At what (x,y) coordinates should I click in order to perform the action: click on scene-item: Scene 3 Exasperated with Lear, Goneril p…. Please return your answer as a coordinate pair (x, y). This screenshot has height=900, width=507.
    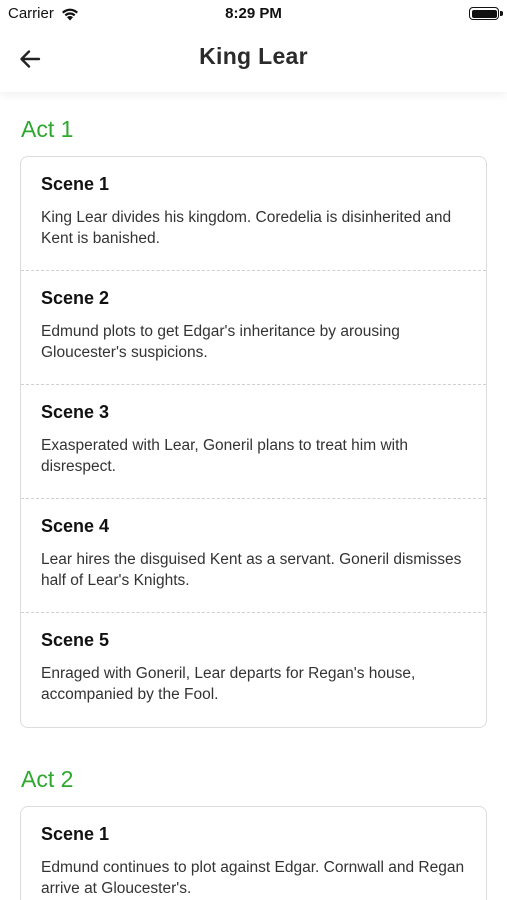
    Looking at the image, I should click on (253, 442).